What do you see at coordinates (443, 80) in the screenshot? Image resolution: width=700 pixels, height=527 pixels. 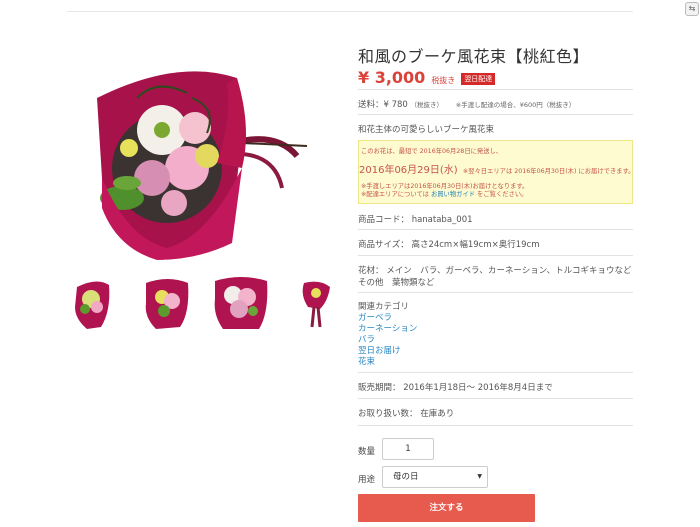 I see `tax-note: 税抜き` at bounding box center [443, 80].